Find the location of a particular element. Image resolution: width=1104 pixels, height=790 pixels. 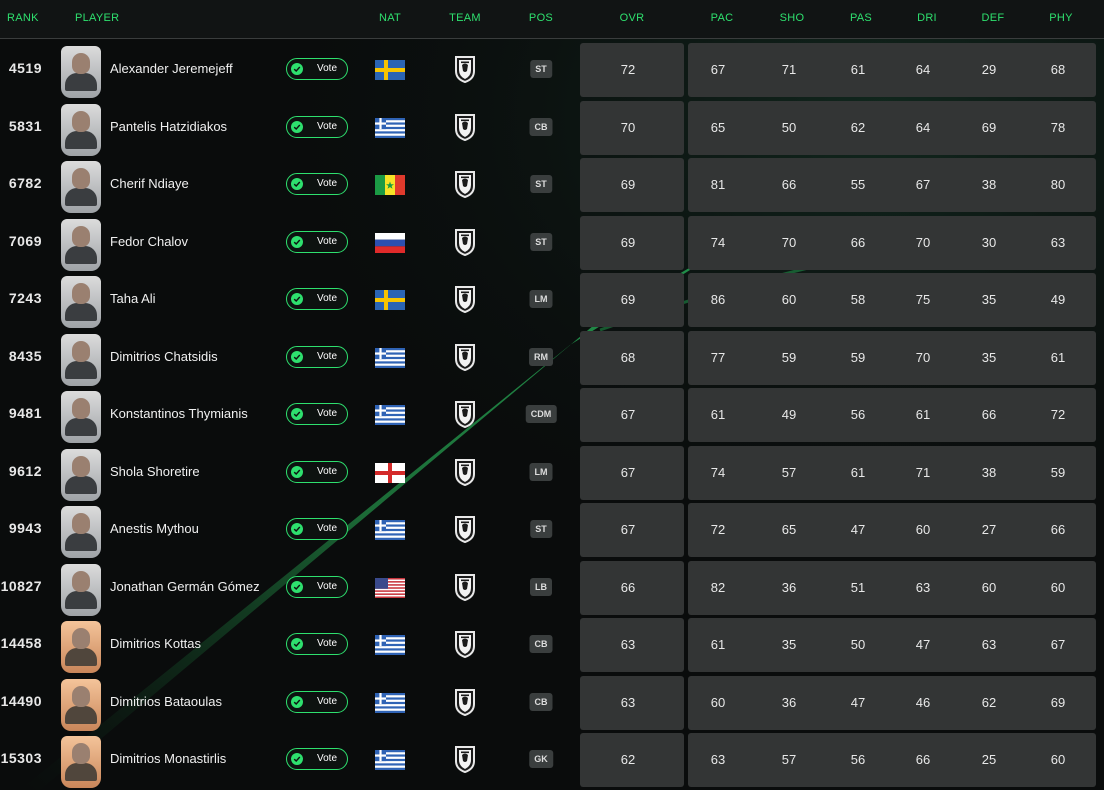

russia-flag-icon is located at coordinates (390, 242).